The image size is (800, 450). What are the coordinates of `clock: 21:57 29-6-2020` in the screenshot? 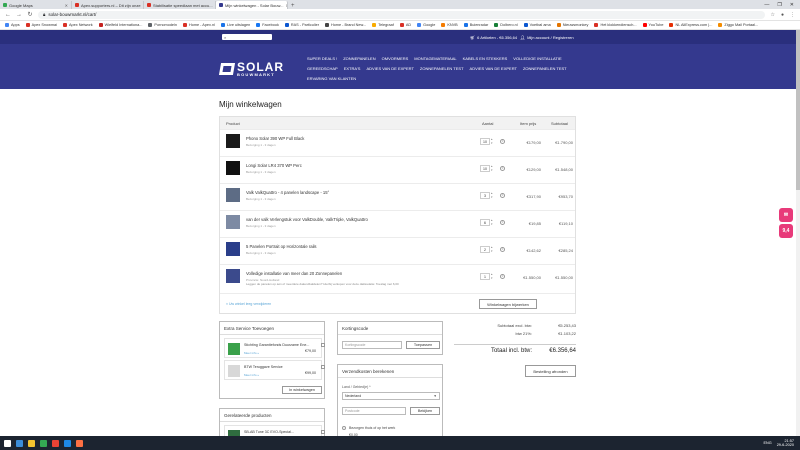 It's located at (785, 443).